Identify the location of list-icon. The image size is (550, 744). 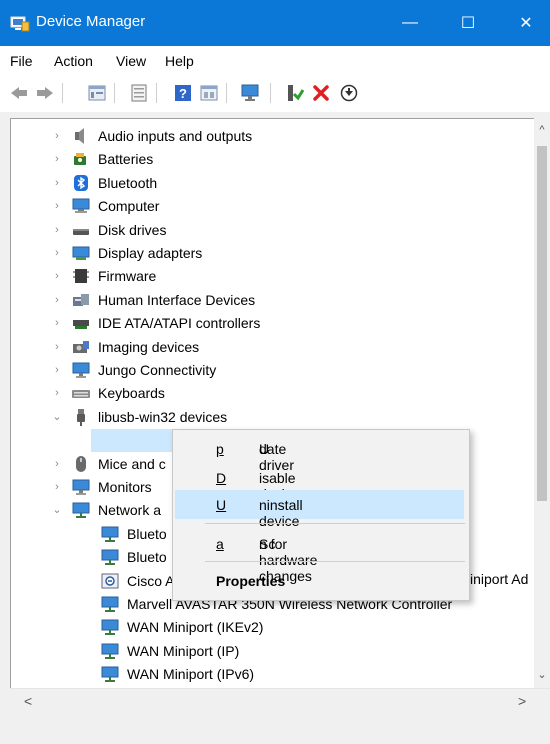
(139, 93).